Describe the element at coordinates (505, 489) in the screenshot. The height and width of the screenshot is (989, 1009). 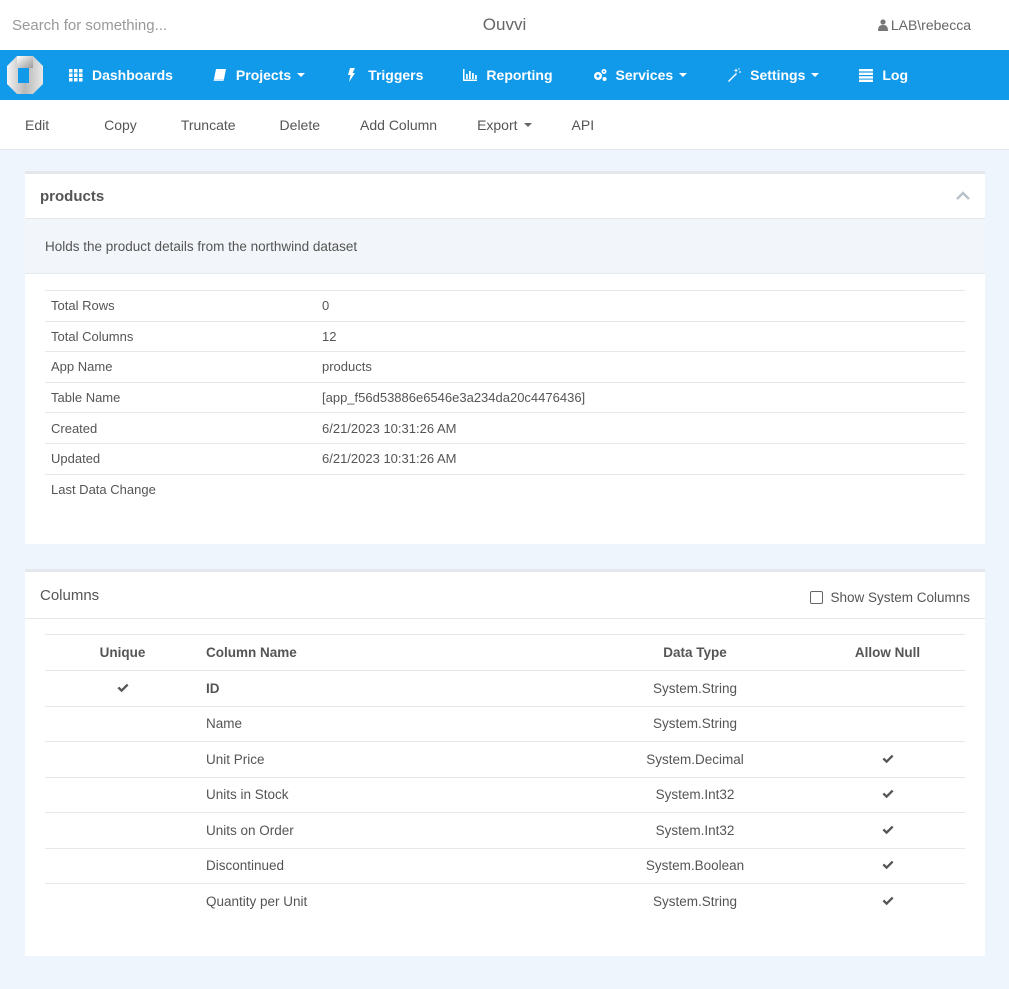
I see `details-row: Last Data Change` at that location.